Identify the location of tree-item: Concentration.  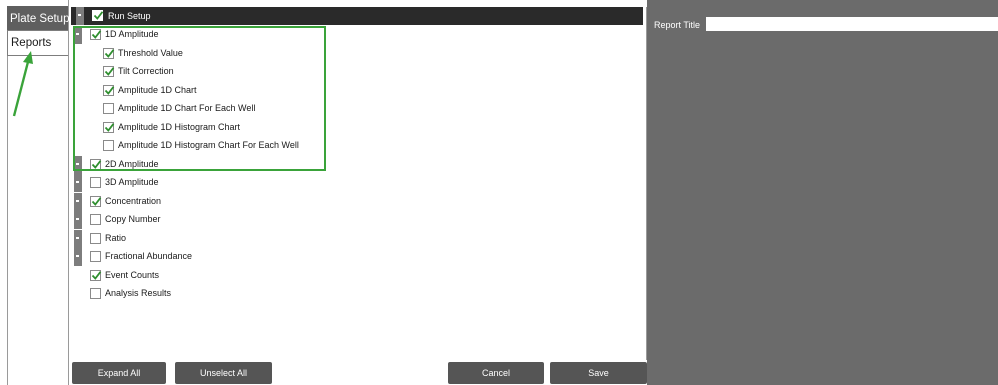
(357, 201).